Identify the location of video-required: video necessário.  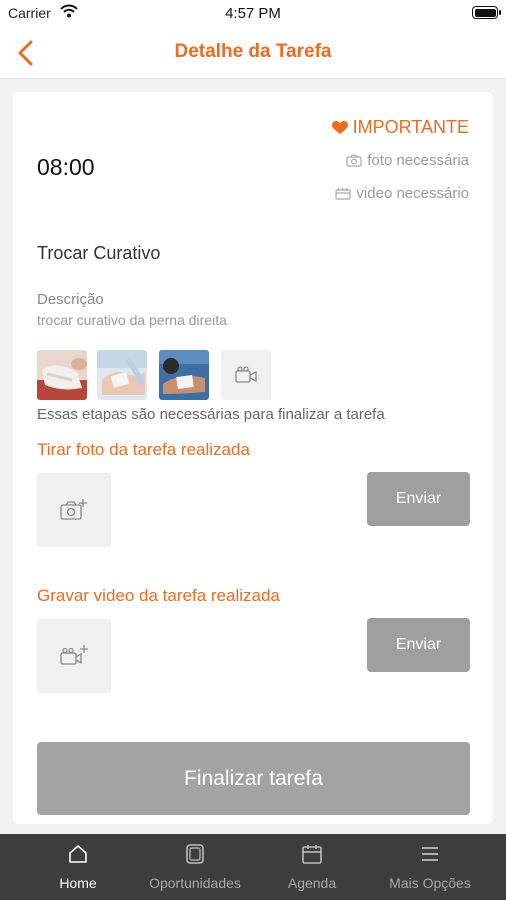
(402, 193).